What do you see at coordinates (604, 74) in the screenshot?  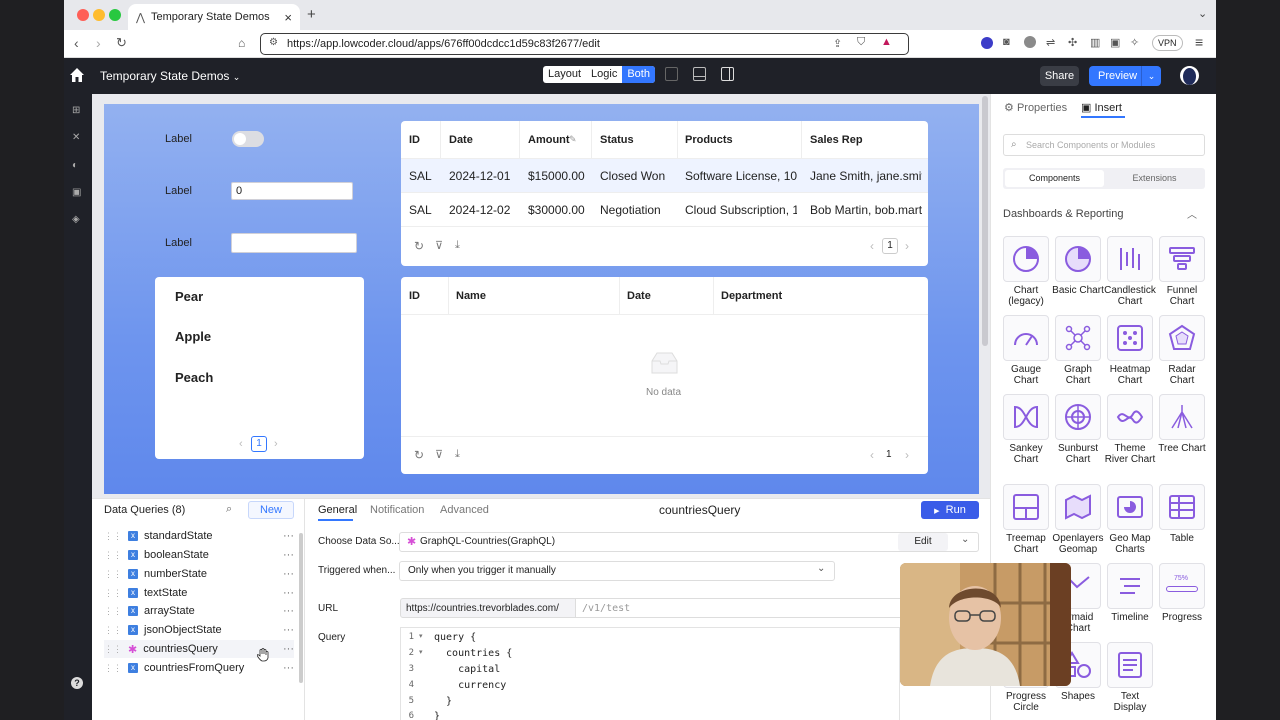 I see `mode-logic: Logic` at bounding box center [604, 74].